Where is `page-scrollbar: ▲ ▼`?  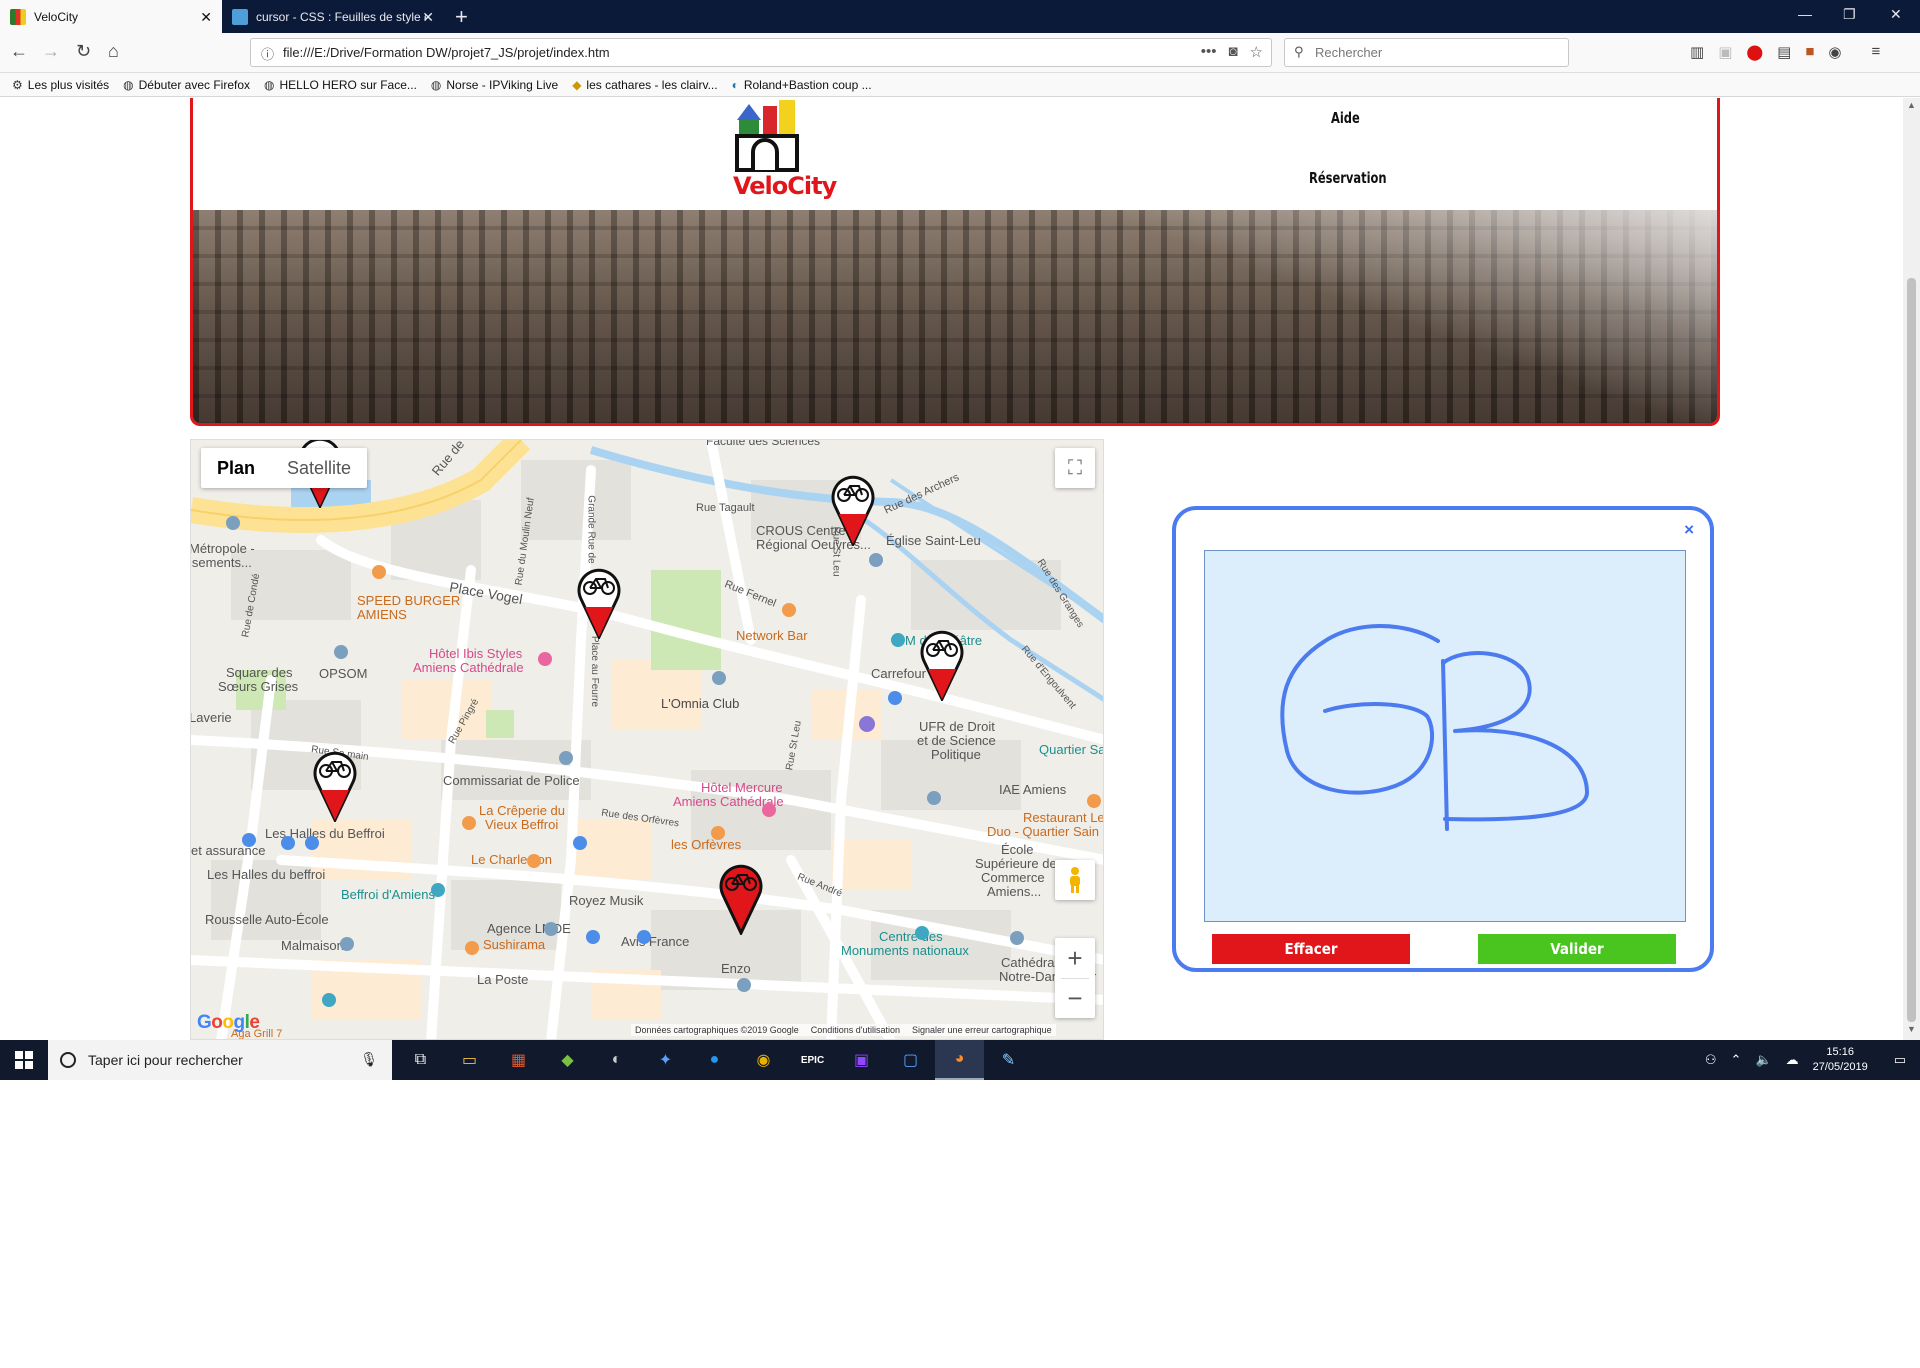 page-scrollbar: ▲ ▼ is located at coordinates (1911, 569).